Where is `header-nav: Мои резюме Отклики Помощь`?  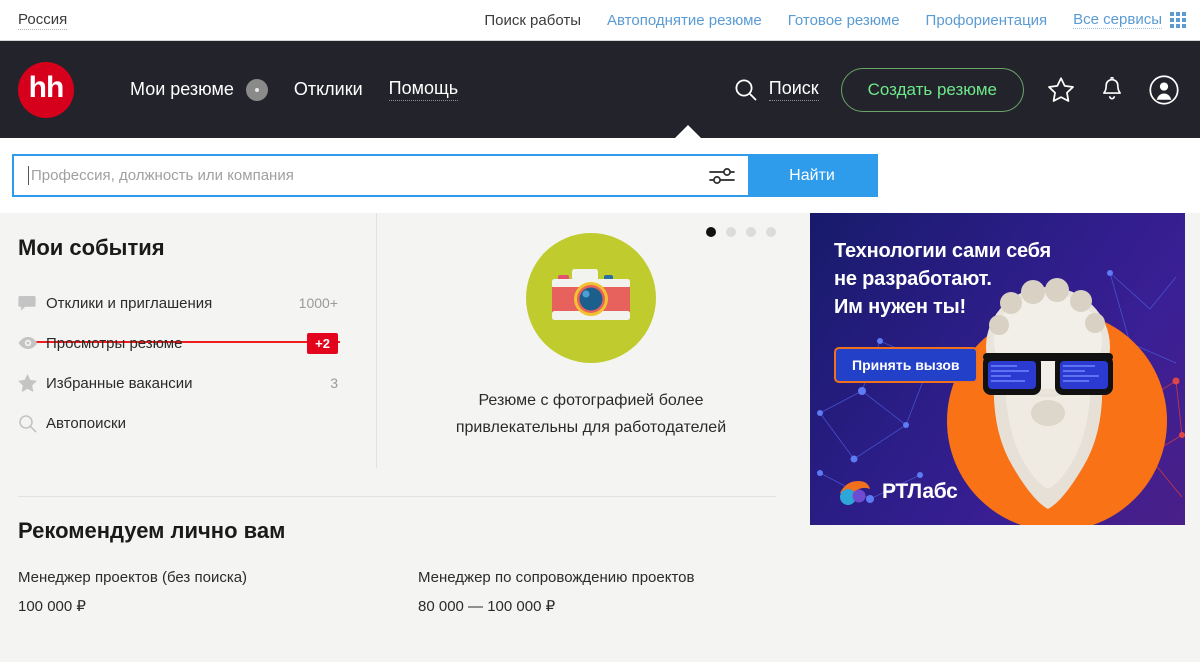 header-nav: Мои резюме Отклики Помощь is located at coordinates (294, 89).